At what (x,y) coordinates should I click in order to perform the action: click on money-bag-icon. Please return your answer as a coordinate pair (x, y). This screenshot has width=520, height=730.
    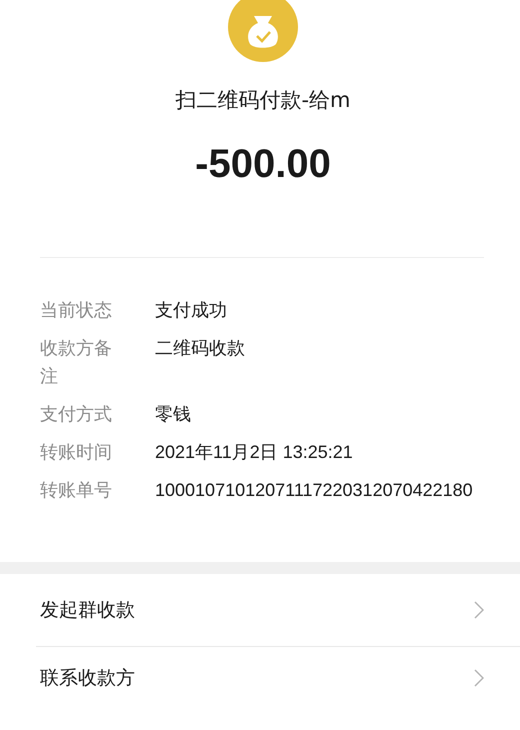
    Looking at the image, I should click on (263, 31).